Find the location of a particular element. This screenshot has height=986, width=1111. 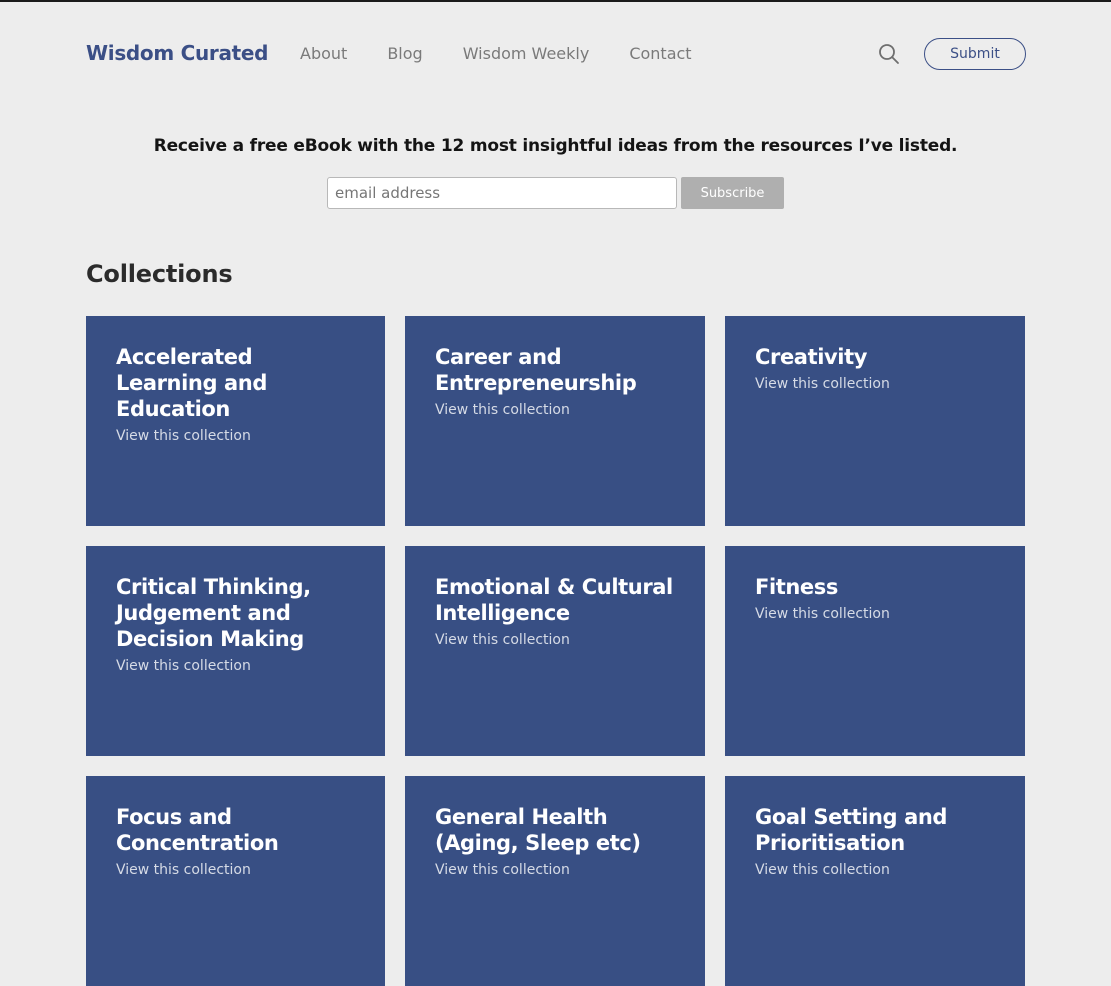

subscribe-form: Subscribe is located at coordinates (555, 193).